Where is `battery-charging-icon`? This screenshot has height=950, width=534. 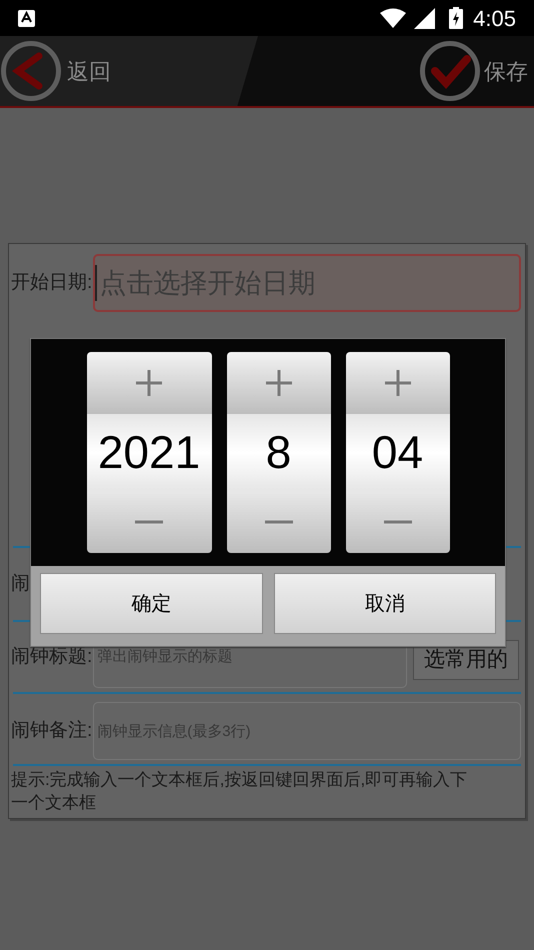
battery-charging-icon is located at coordinates (456, 18).